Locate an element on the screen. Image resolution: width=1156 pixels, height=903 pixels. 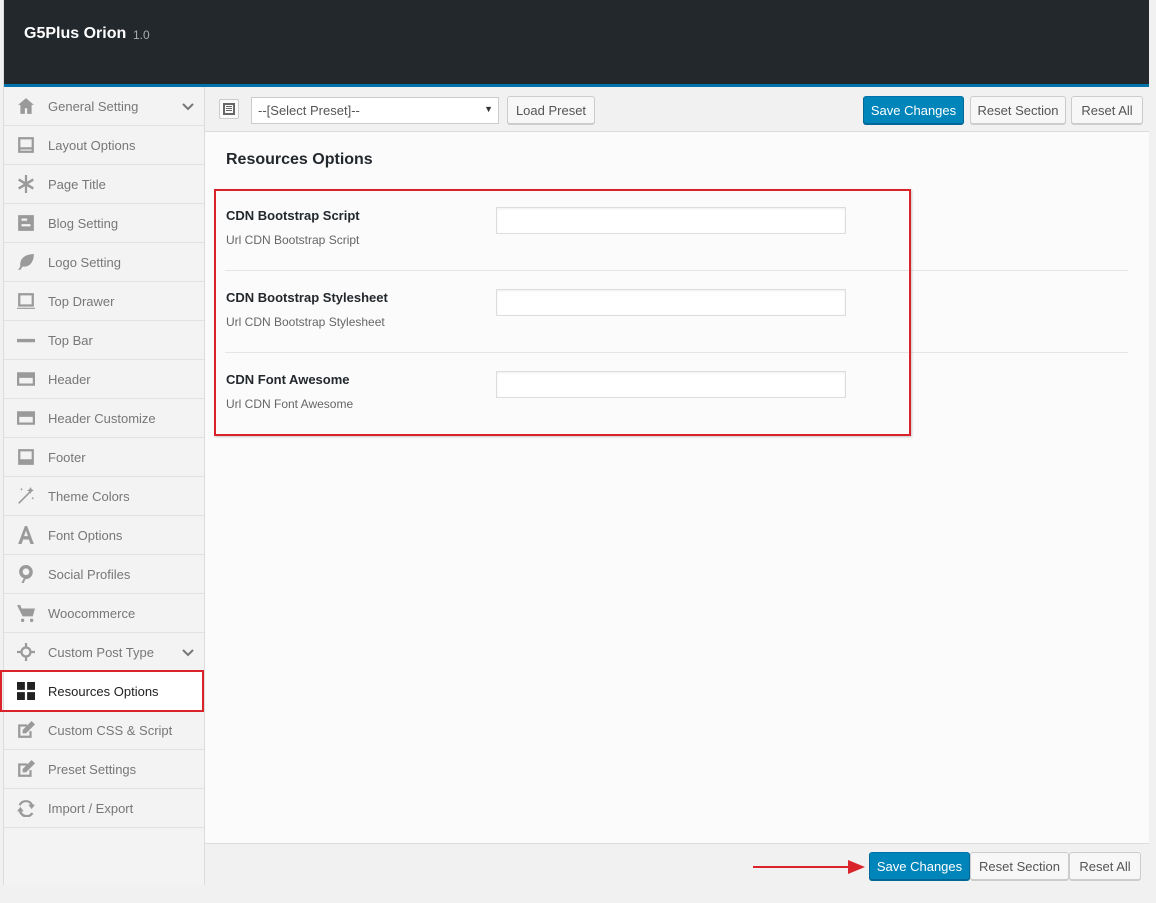
sidebar-item-font-options: Font Options is located at coordinates (104, 535).